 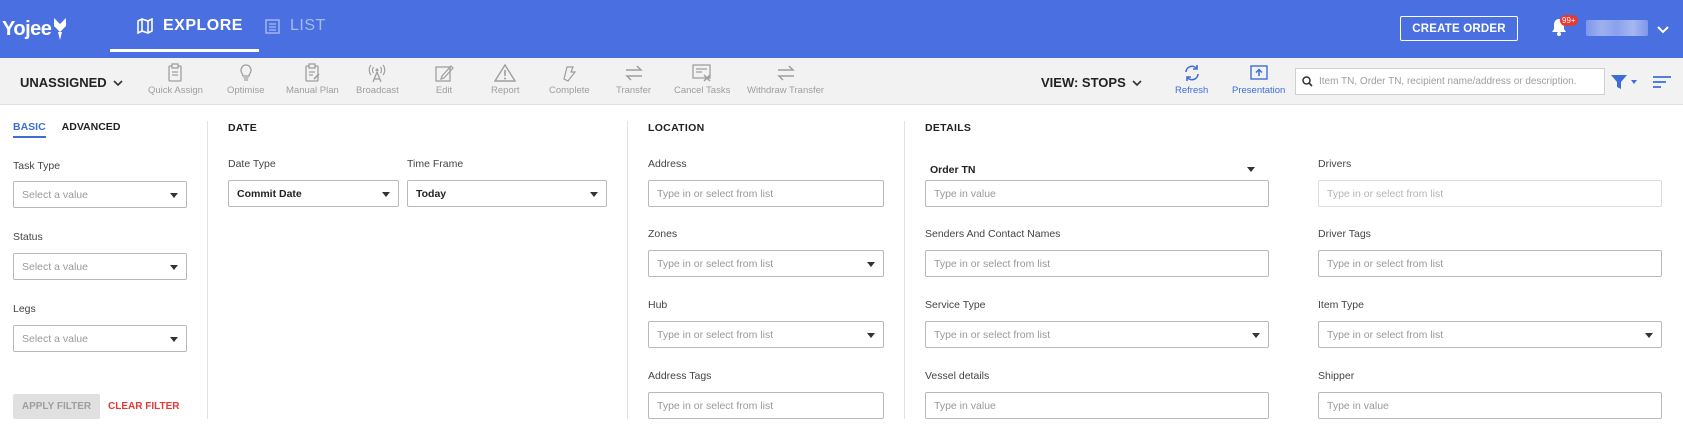 I want to click on view-stops-dropdown: VIEW: STOPS, so click(x=1091, y=82).